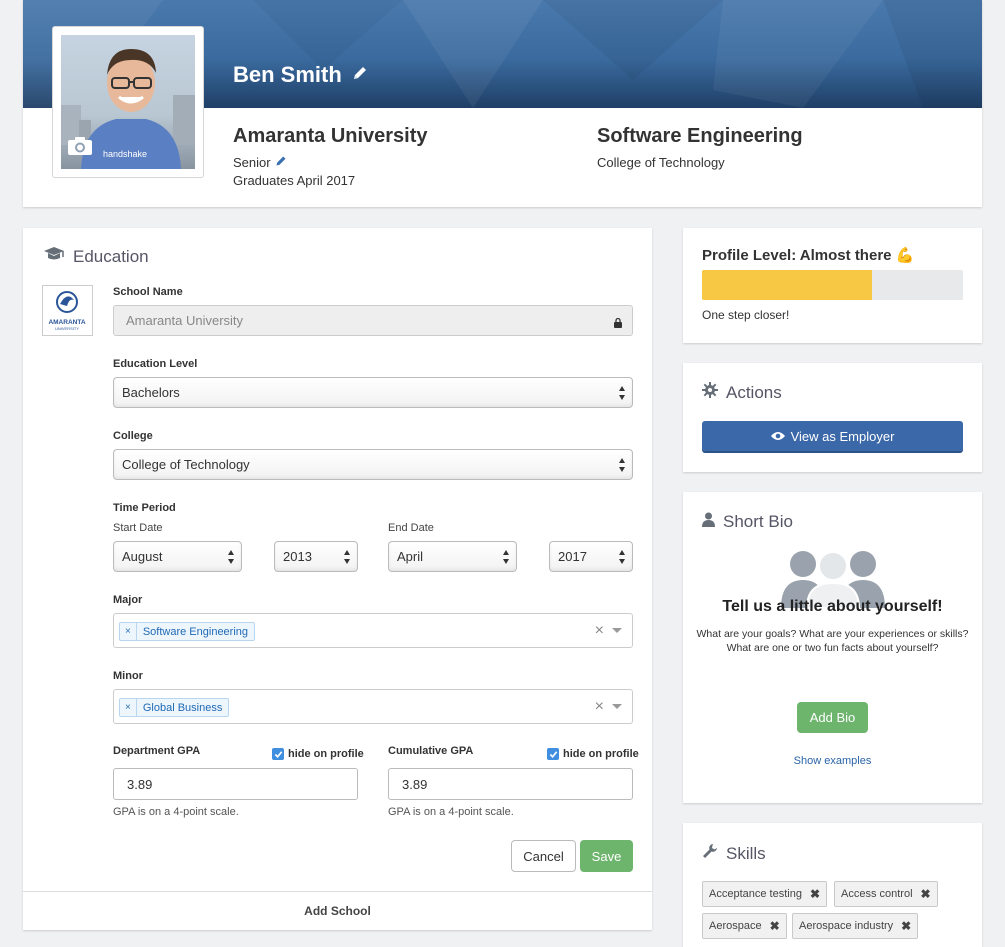  I want to click on view-as-employer-button: View as Employer, so click(832, 437).